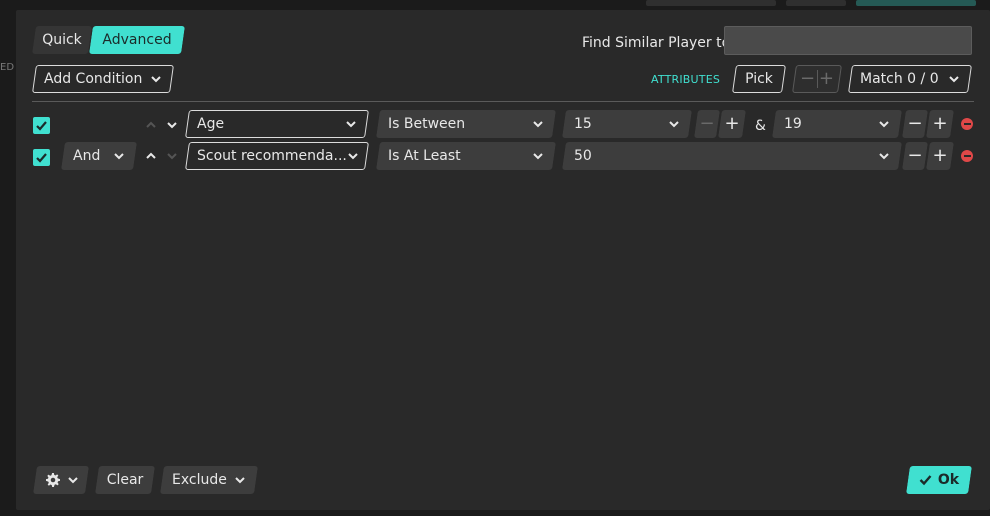  Describe the element at coordinates (583, 156) in the screenshot. I see `value-min: 50` at that location.